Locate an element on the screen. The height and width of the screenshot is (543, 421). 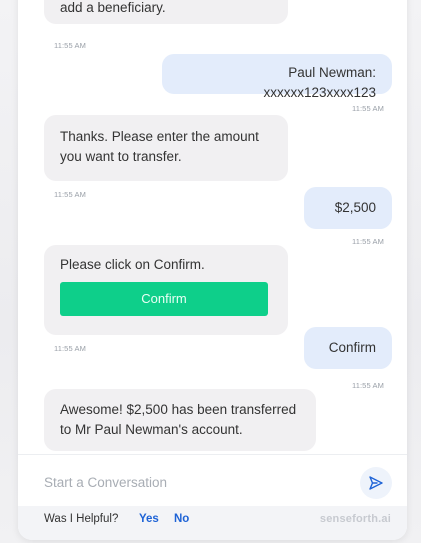
message-text: $2,500 is located at coordinates (355, 207).